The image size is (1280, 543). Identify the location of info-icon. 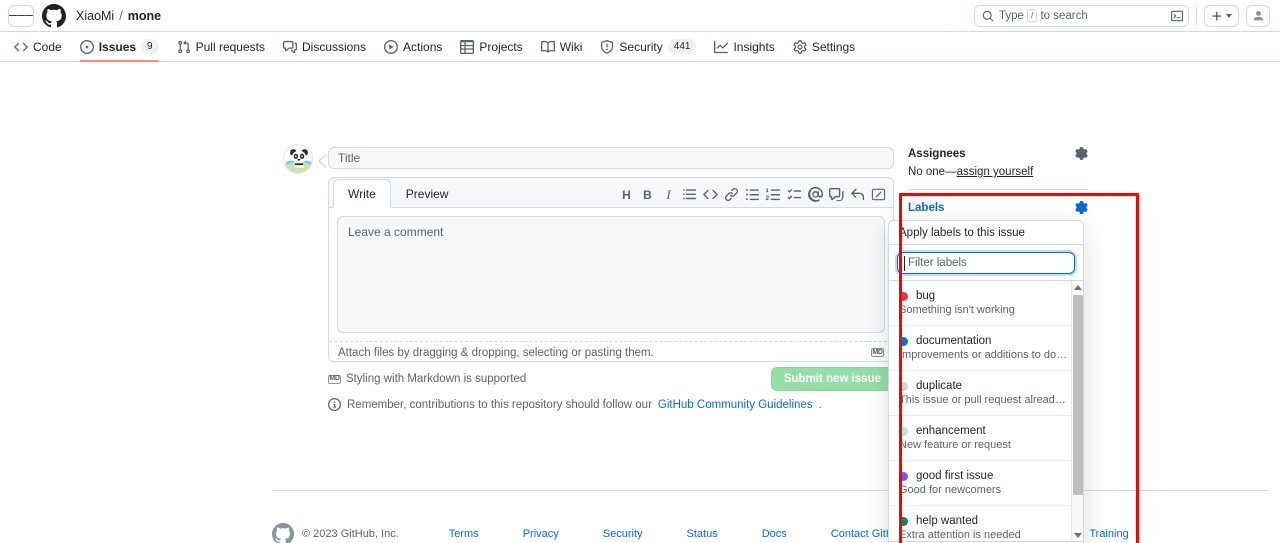
(334, 404).